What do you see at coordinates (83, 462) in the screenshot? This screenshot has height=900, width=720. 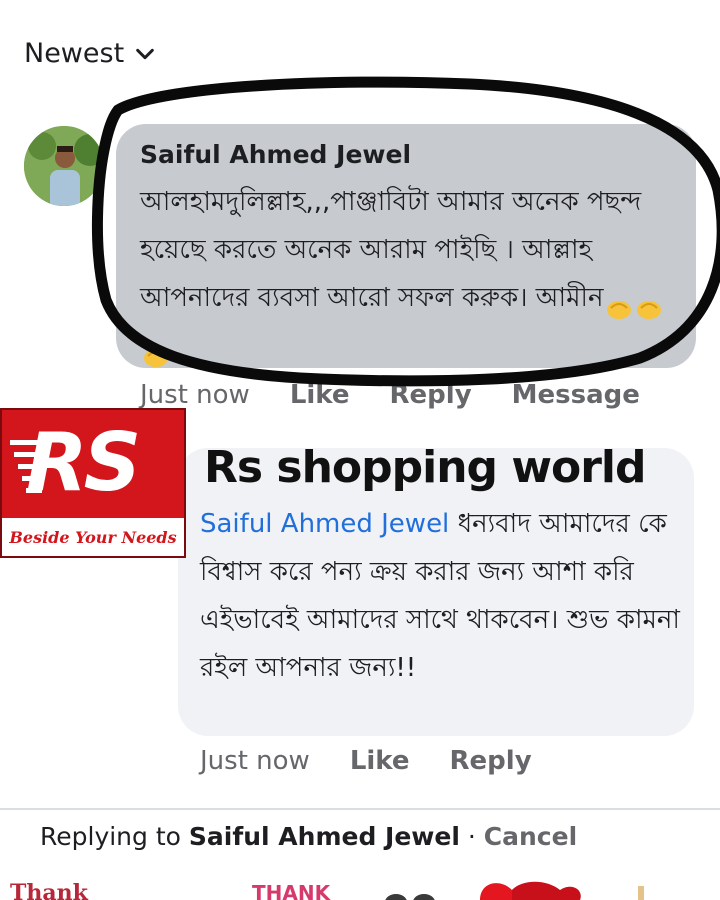 I see `logo-initials: RS` at bounding box center [83, 462].